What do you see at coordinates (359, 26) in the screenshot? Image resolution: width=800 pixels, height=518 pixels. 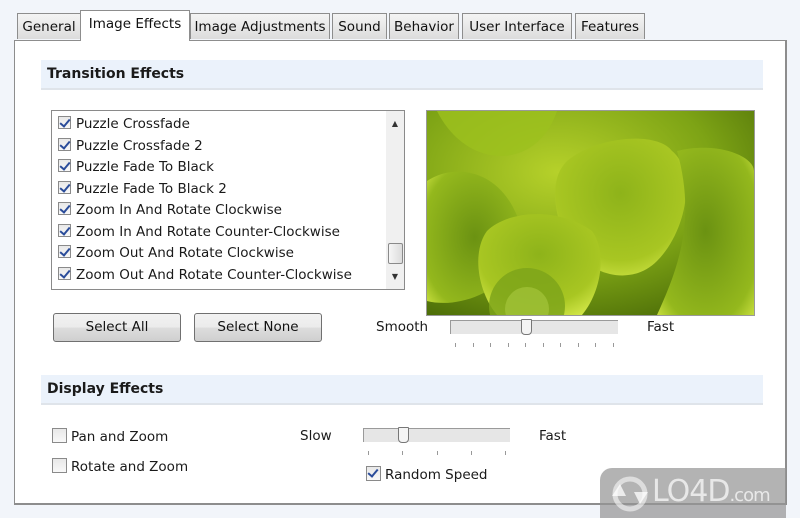 I see `tab-sound: Sound` at bounding box center [359, 26].